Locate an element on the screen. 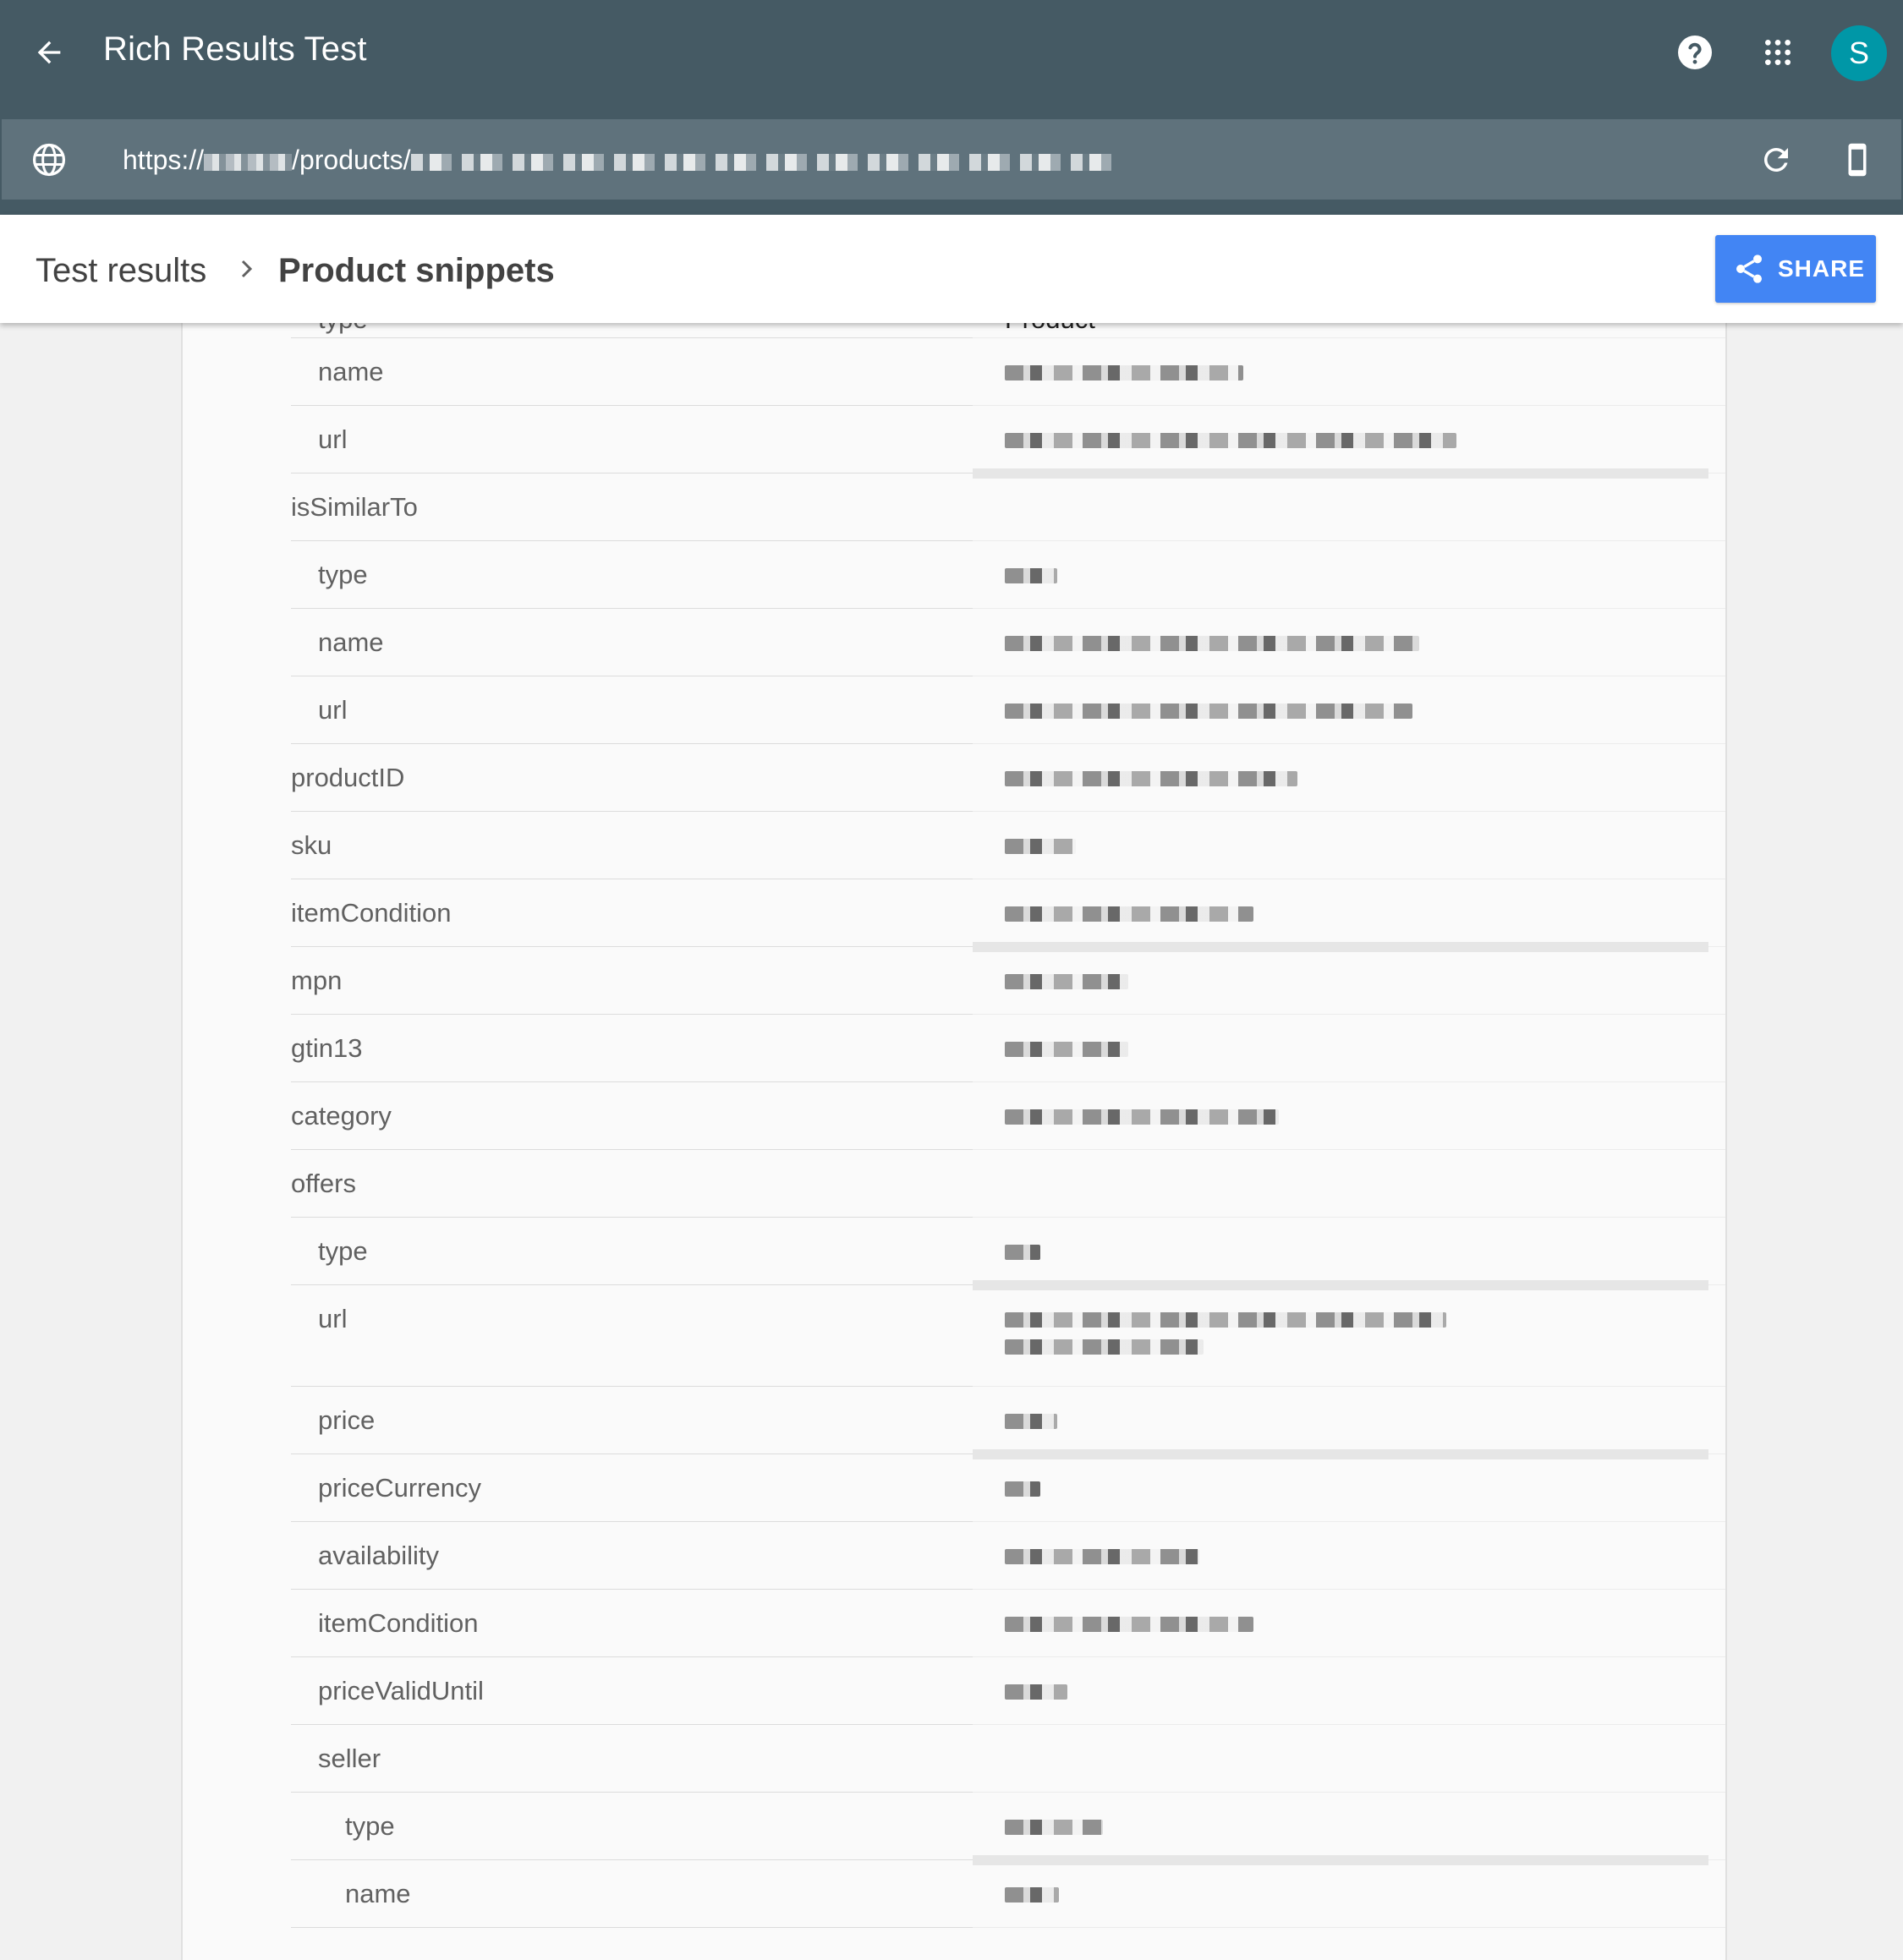 The image size is (1903, 1960). app-title: Rich Results Test is located at coordinates (235, 49).